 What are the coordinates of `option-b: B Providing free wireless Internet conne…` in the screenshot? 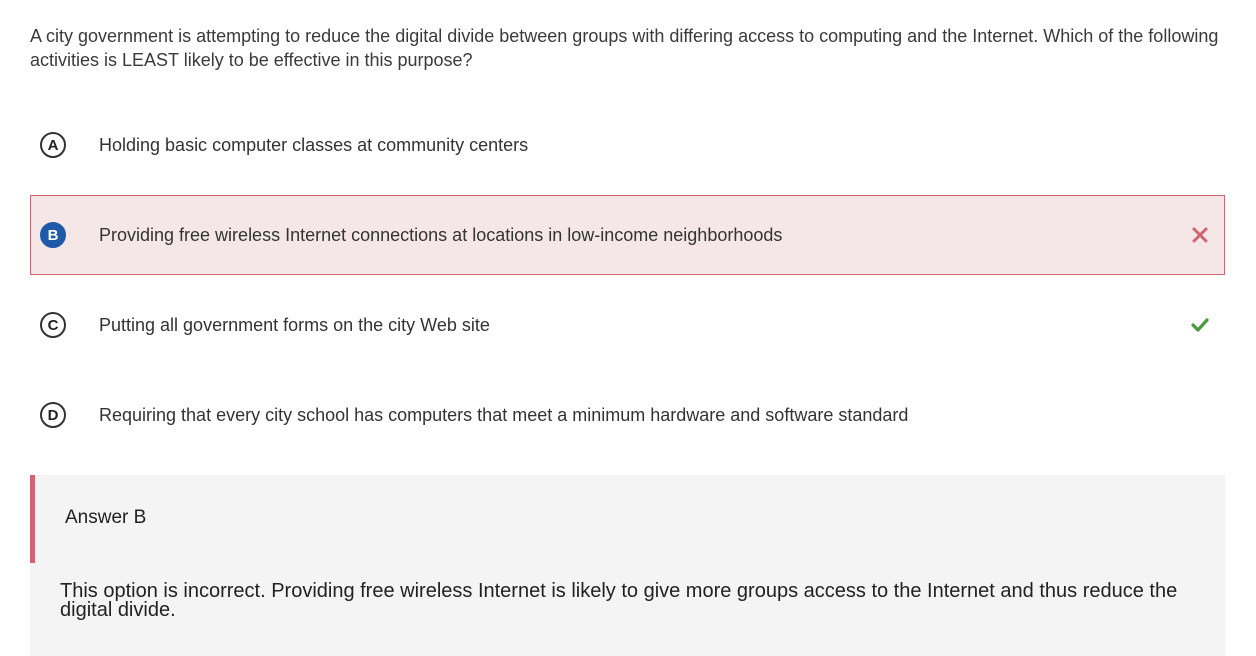 It's located at (627, 235).